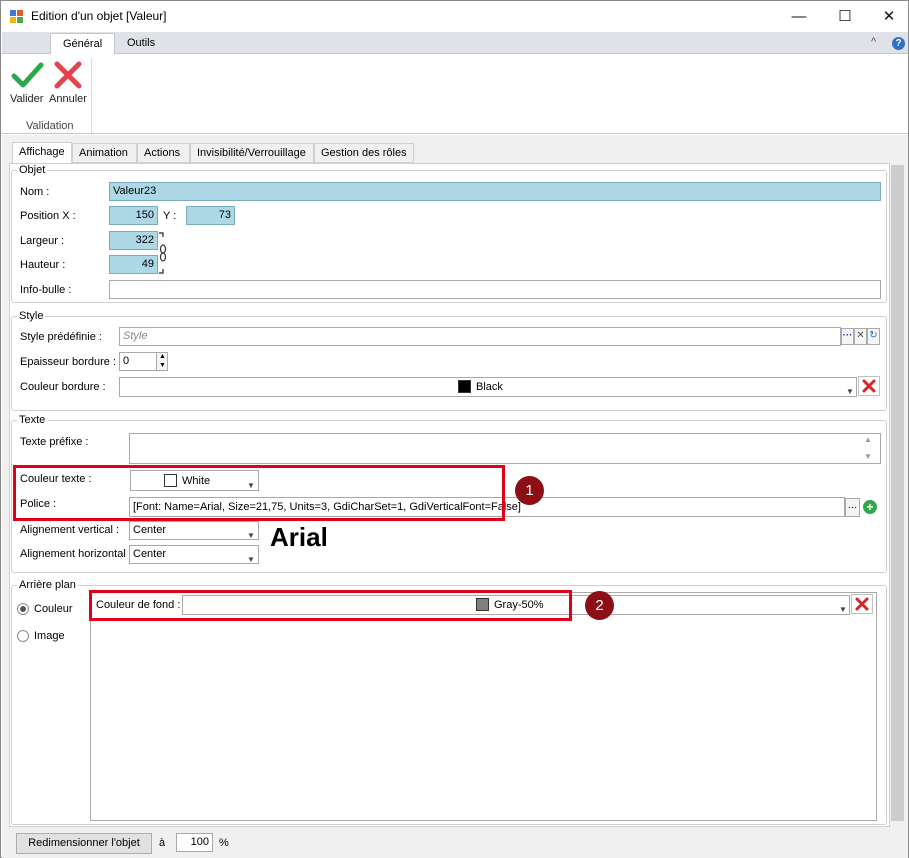 Image resolution: width=909 pixels, height=858 pixels. What do you see at coordinates (162, 356) in the screenshot?
I see `spin-up-icon: ▲` at bounding box center [162, 356].